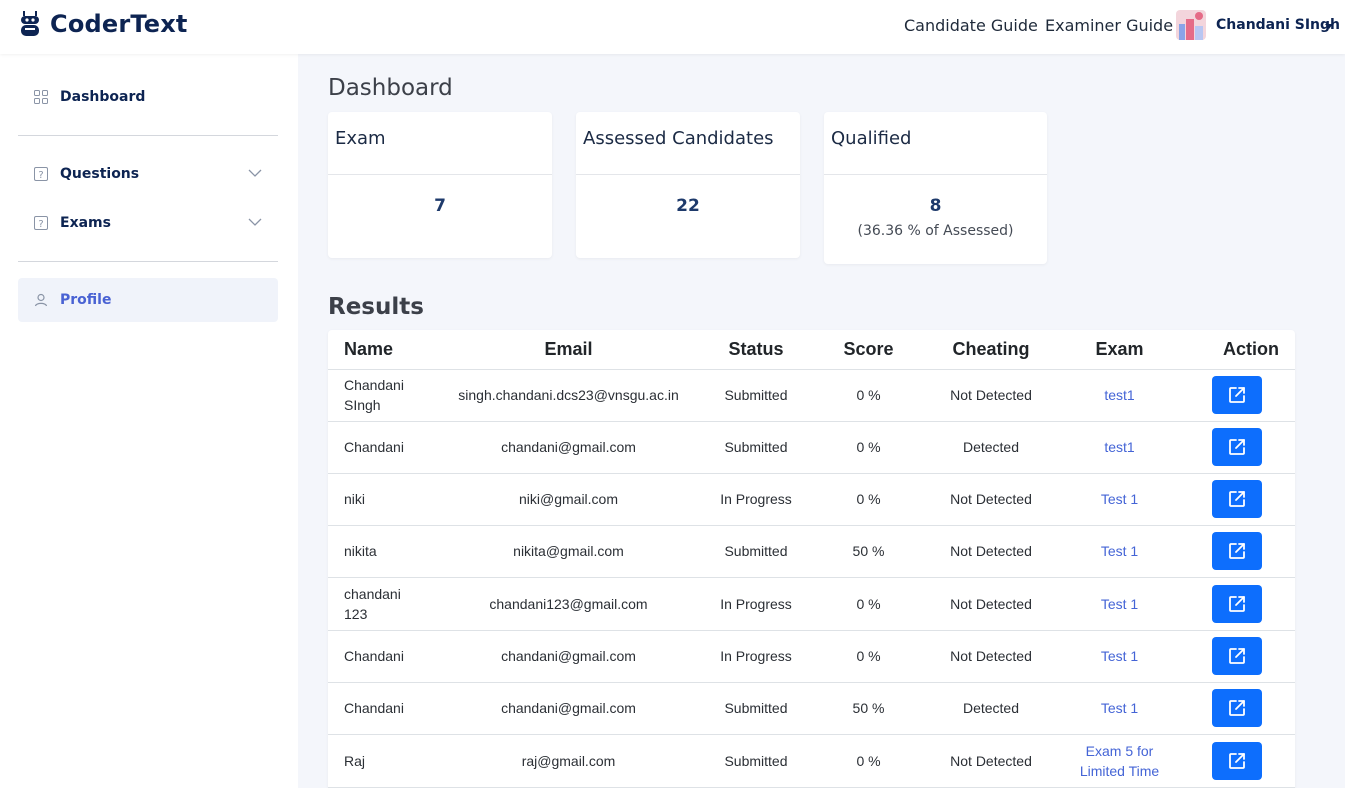 This screenshot has width=1345, height=788. I want to click on cell-email: chandani123@gmail.com, so click(568, 604).